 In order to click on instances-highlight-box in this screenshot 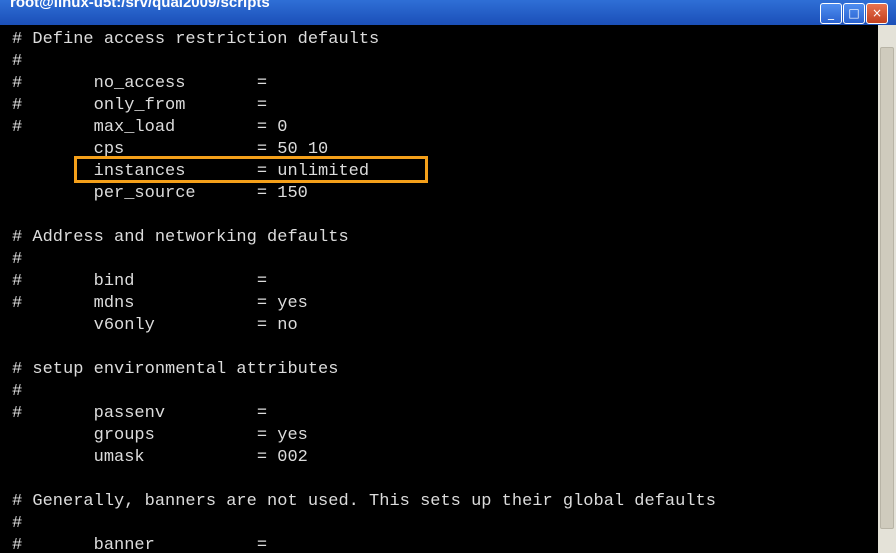, I will do `click(251, 169)`.